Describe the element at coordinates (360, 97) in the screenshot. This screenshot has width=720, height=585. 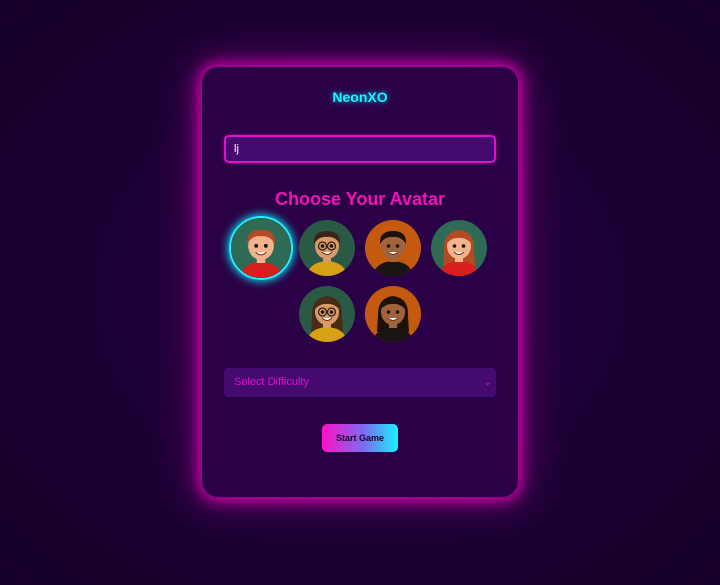
I see `app-title: NeonXO` at that location.